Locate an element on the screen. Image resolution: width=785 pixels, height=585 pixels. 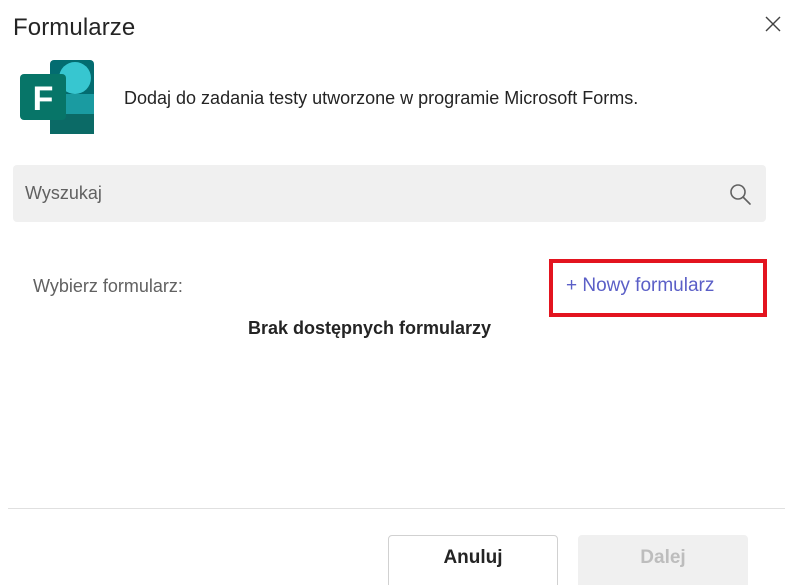
next-button: Dalej is located at coordinates (663, 560).